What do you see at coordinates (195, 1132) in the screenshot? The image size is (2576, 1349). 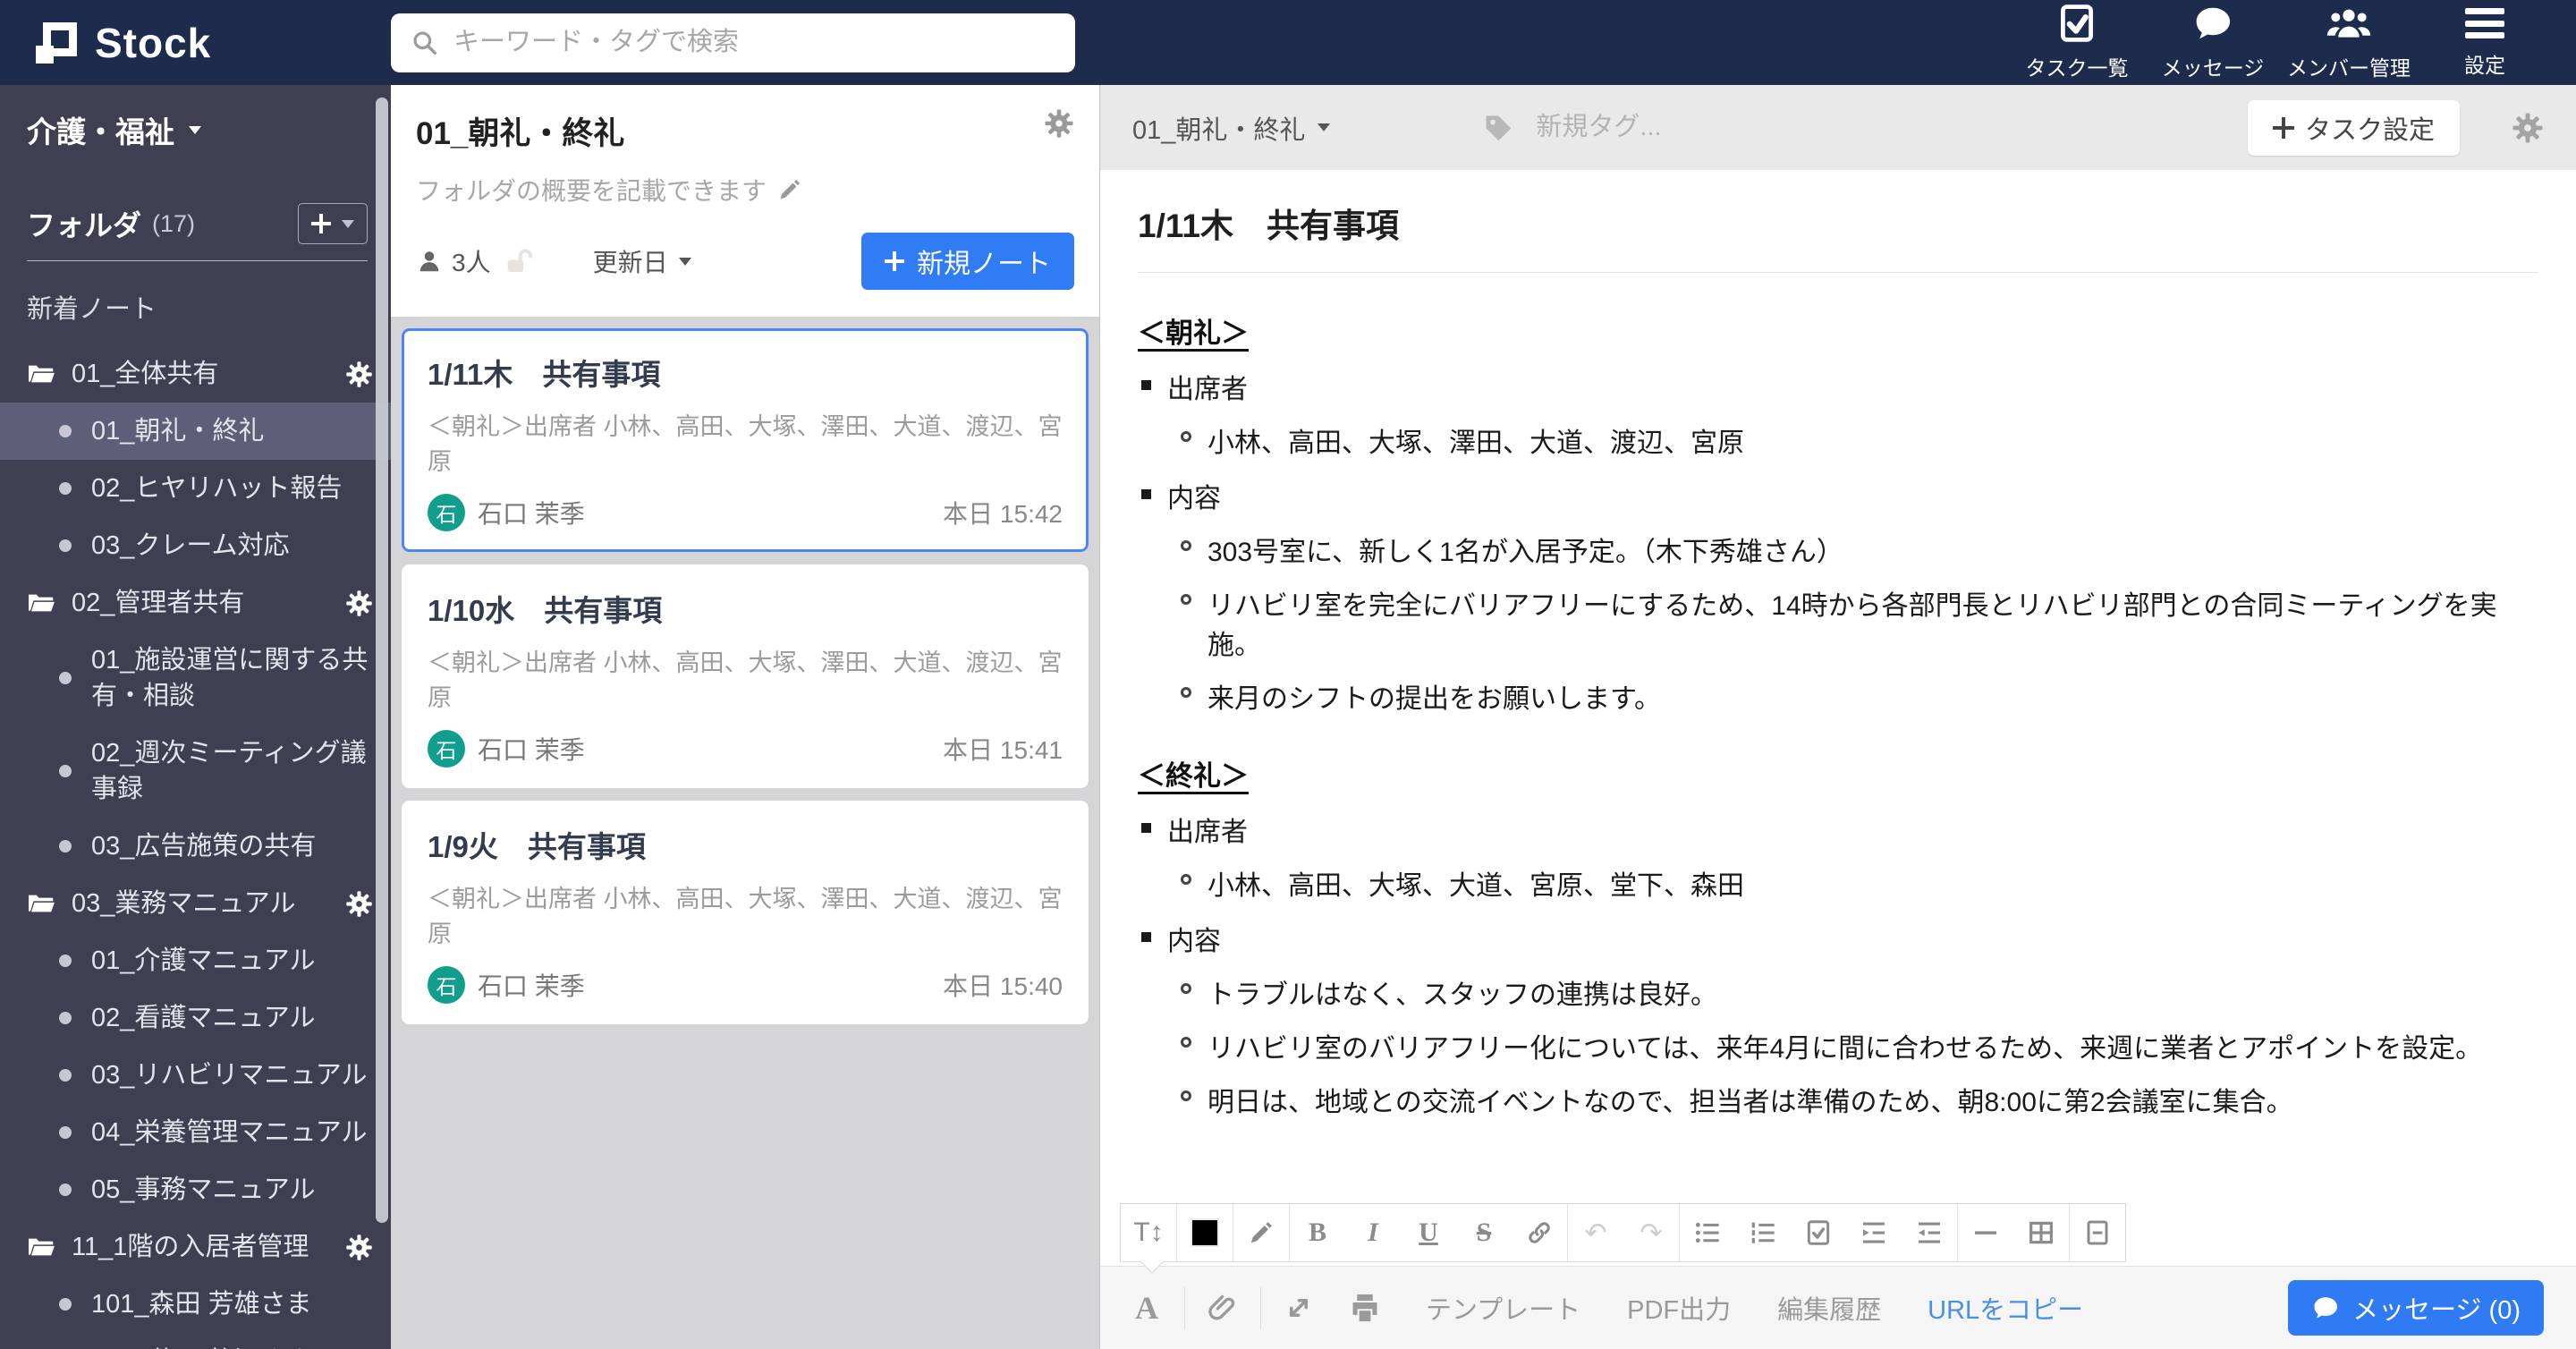 I see `sidebar-note-eiyou: 04_栄養管理マニュアル` at bounding box center [195, 1132].